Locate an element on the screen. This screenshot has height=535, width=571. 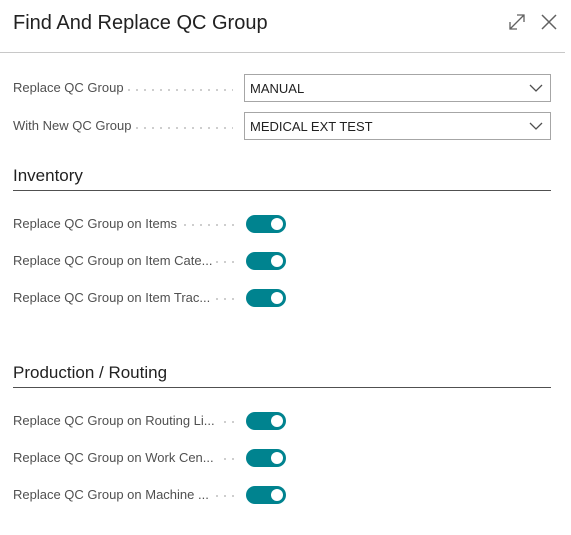
close-icon is located at coordinates (549, 22).